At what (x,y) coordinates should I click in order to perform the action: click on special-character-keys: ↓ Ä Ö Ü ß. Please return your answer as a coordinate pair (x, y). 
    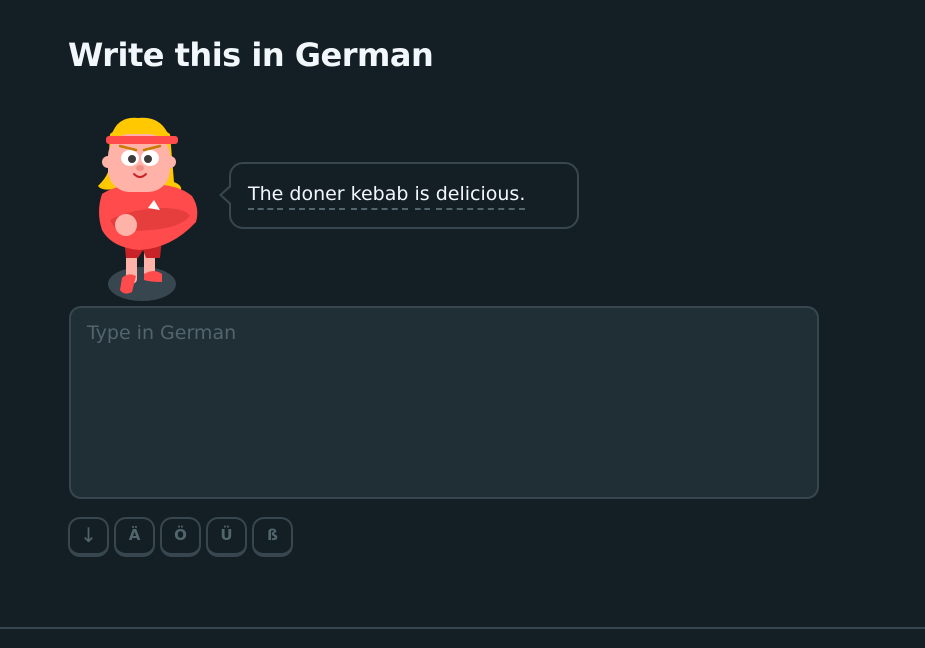
    Looking at the image, I should click on (180, 537).